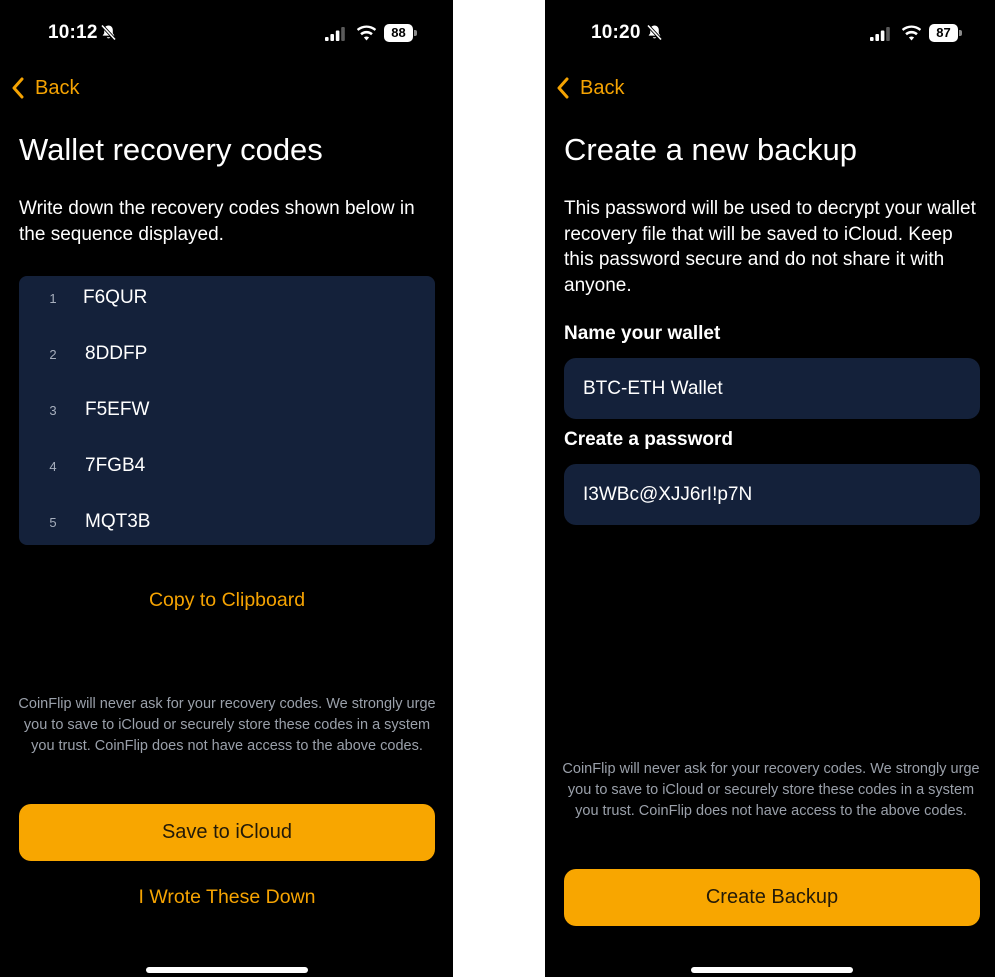 This screenshot has width=995, height=977. Describe the element at coordinates (227, 524) in the screenshot. I see `recovery-code-row: 5 MQT3B` at that location.